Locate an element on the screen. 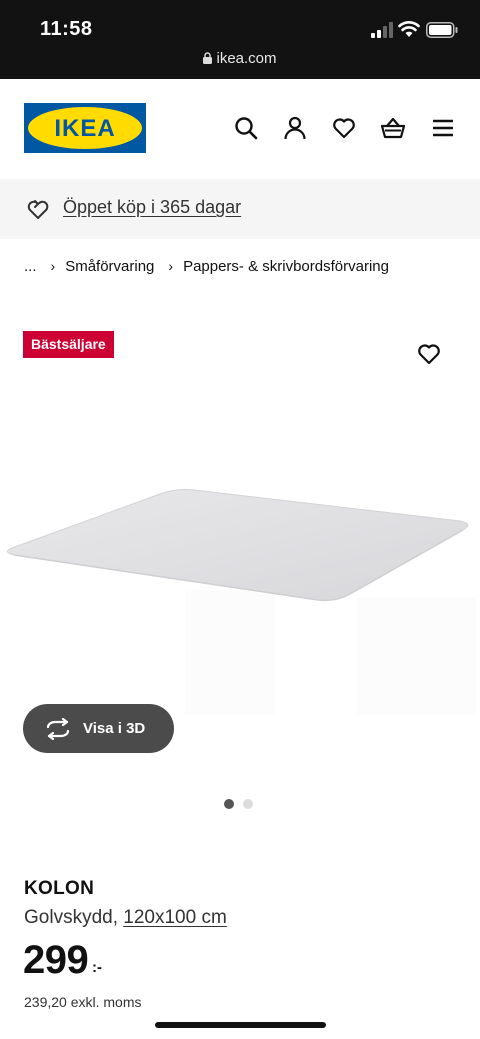 This screenshot has height=1039, width=480. ikea-logo: IKEA is located at coordinates (85, 128).